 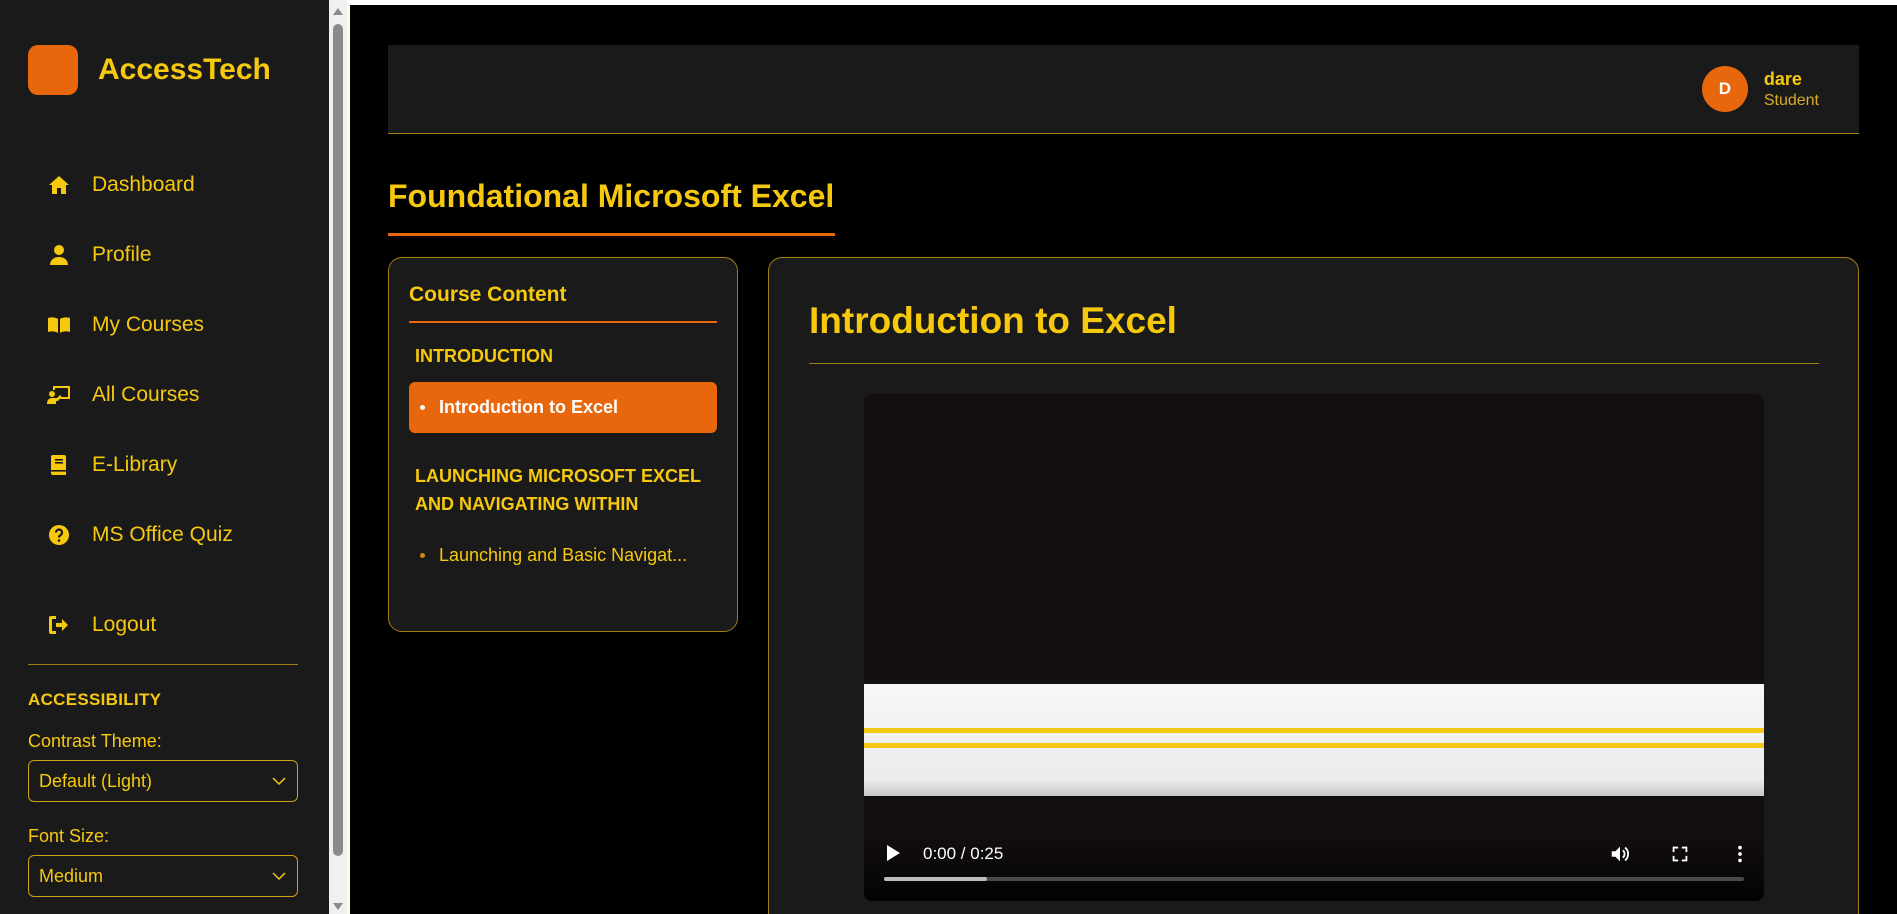 I want to click on sidebar-divider, so click(x=163, y=664).